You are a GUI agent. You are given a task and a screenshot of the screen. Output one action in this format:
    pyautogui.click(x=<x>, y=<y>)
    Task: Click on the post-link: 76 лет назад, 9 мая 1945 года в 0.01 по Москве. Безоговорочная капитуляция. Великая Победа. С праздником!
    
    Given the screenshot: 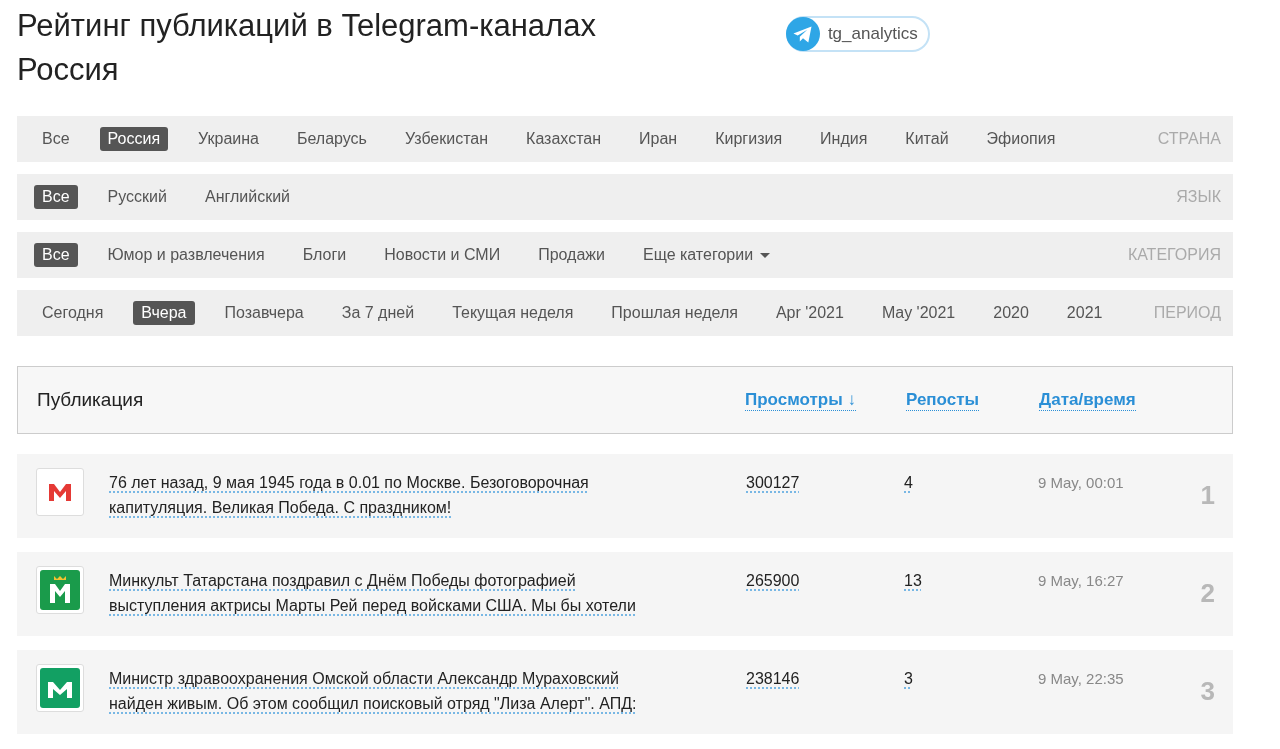 What is the action you would take?
    pyautogui.click(x=389, y=495)
    